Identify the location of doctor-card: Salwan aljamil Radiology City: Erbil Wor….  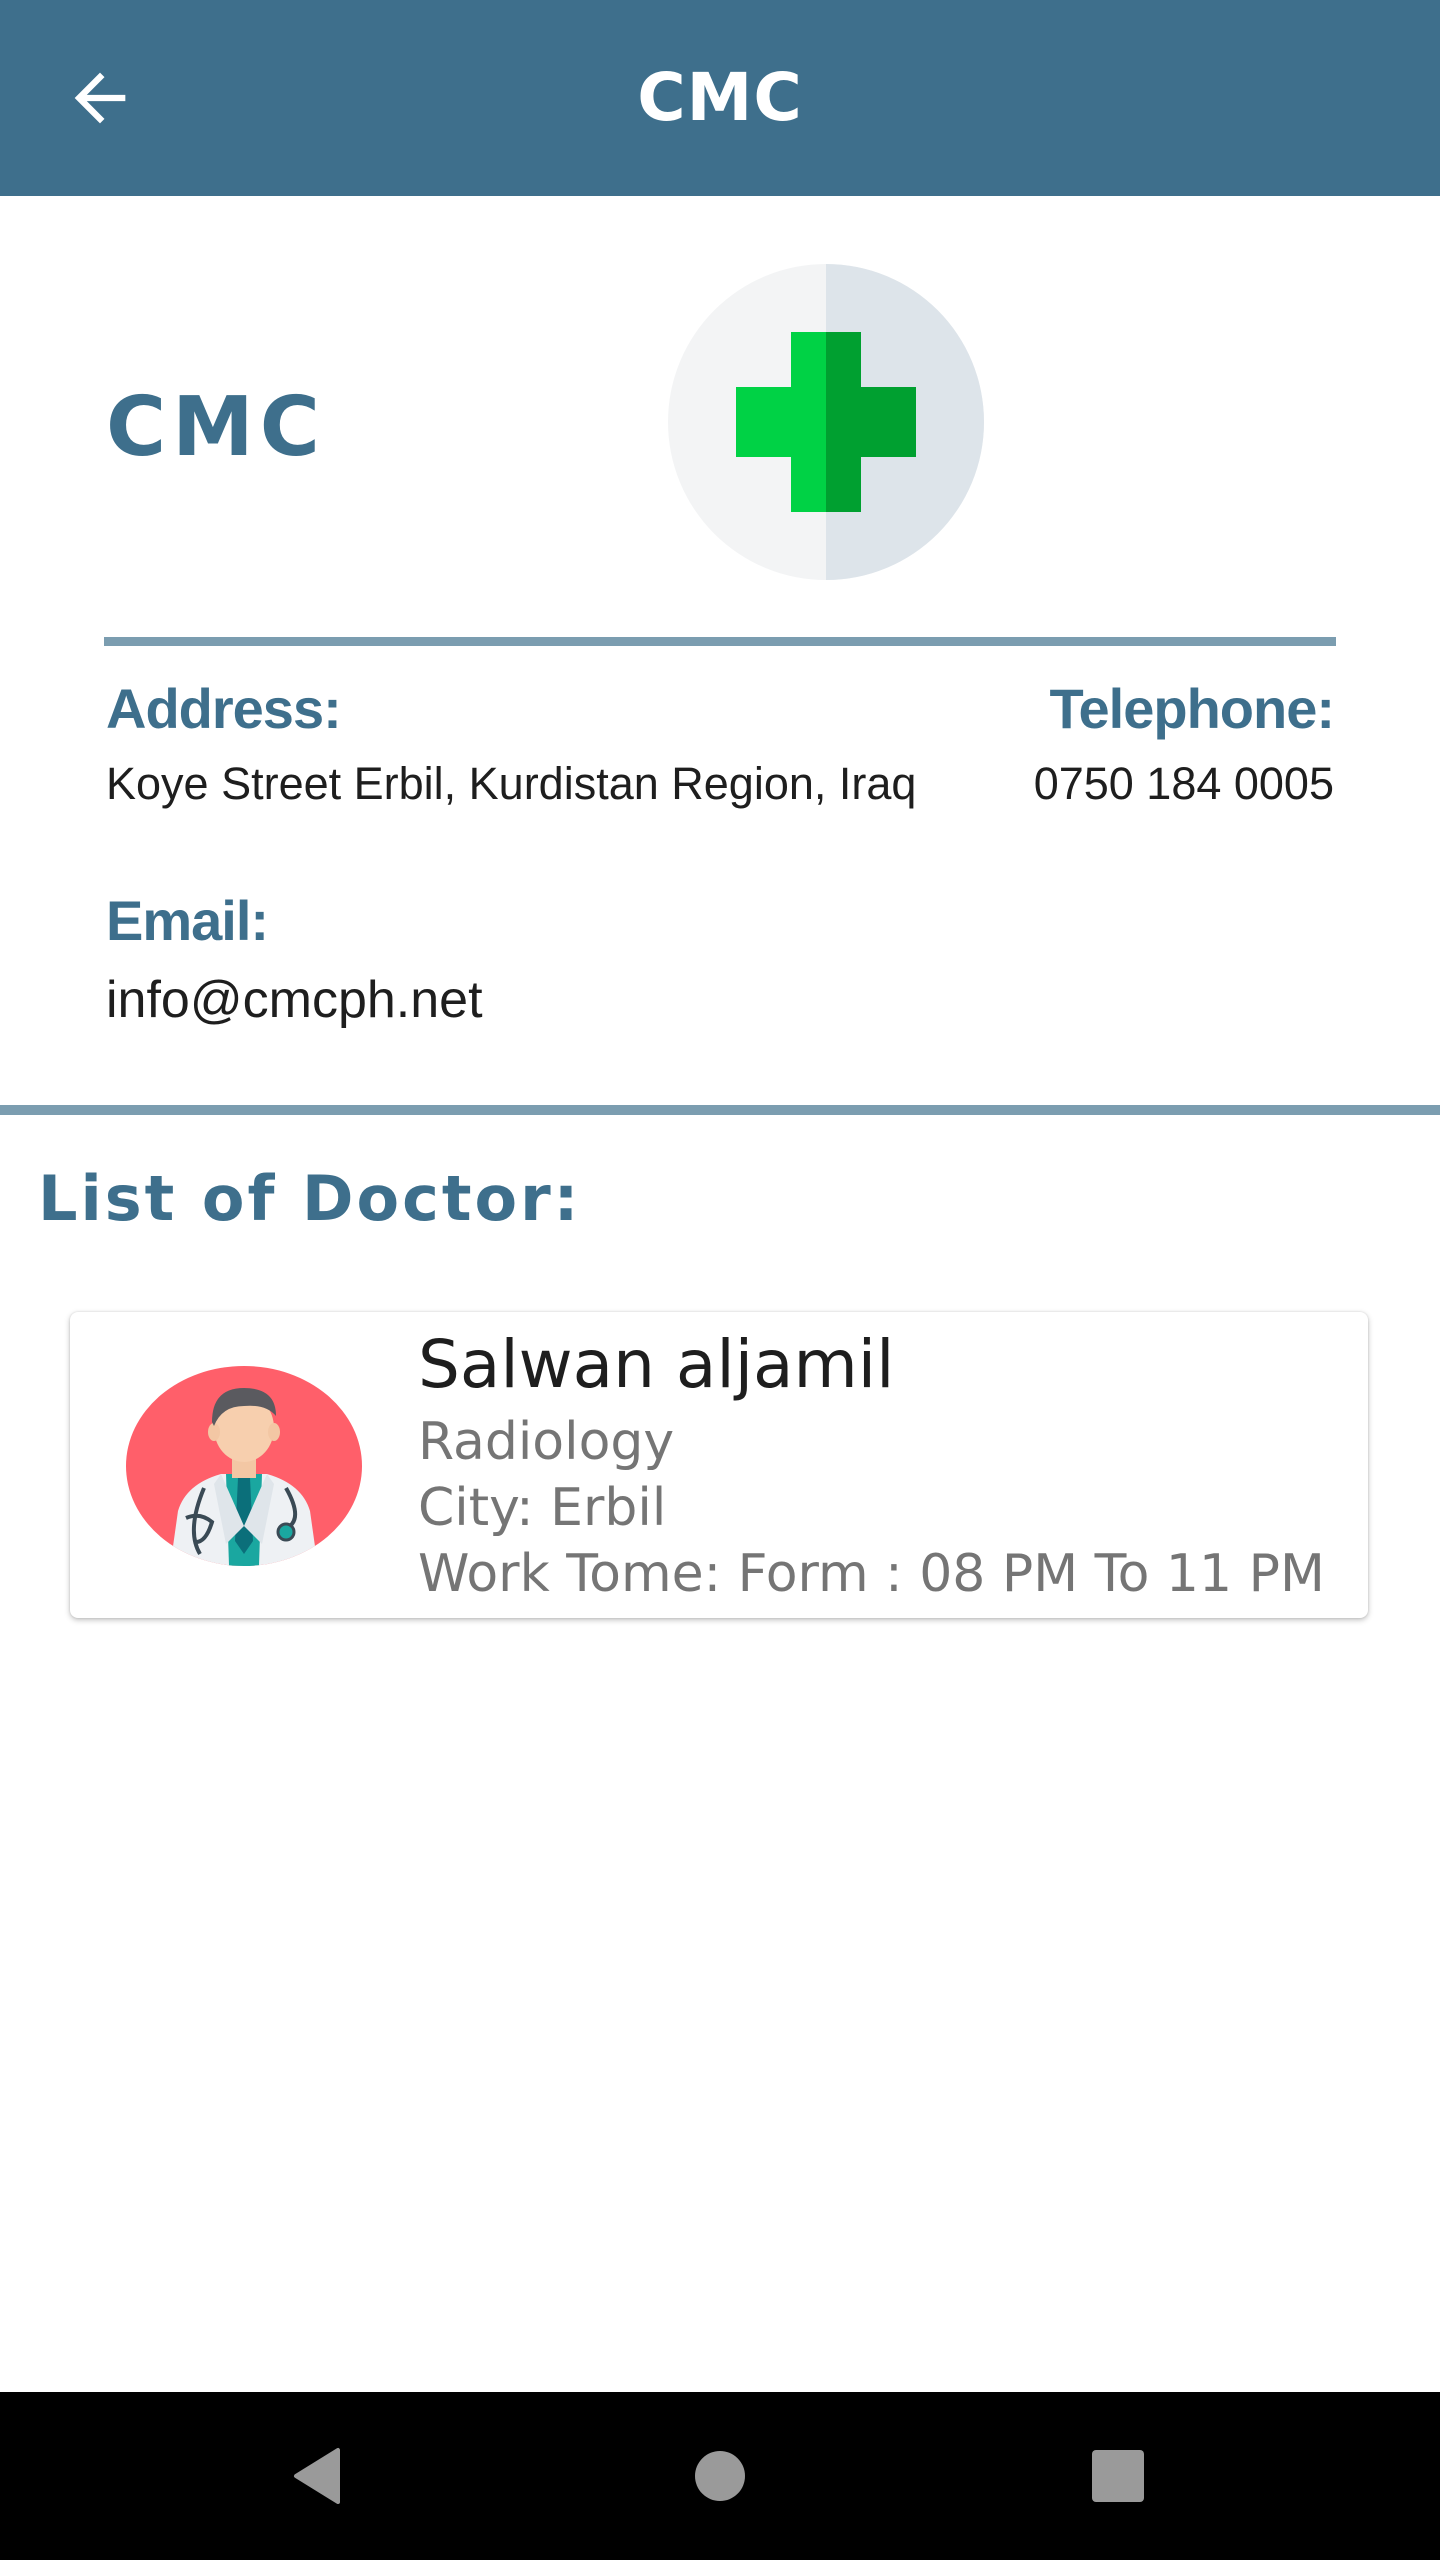
(719, 1465).